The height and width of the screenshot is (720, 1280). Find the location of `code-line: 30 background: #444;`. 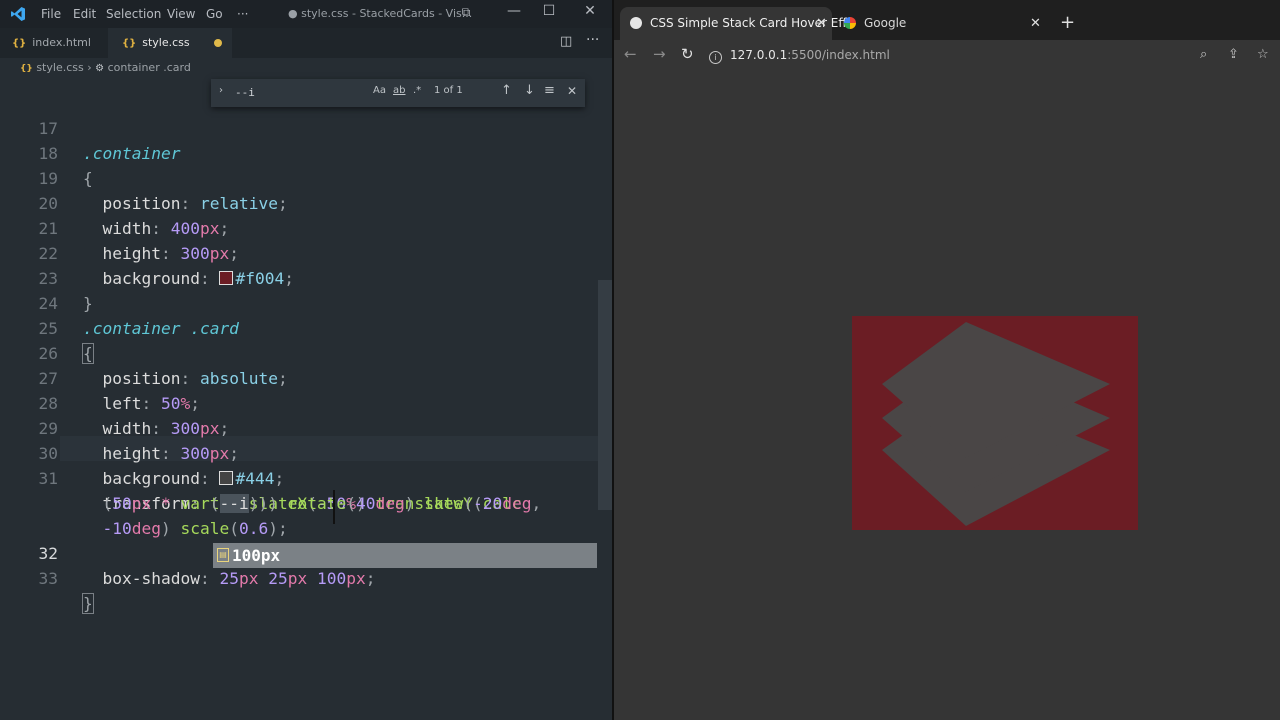

code-line: 30 background: #444; is located at coordinates (142, 452).